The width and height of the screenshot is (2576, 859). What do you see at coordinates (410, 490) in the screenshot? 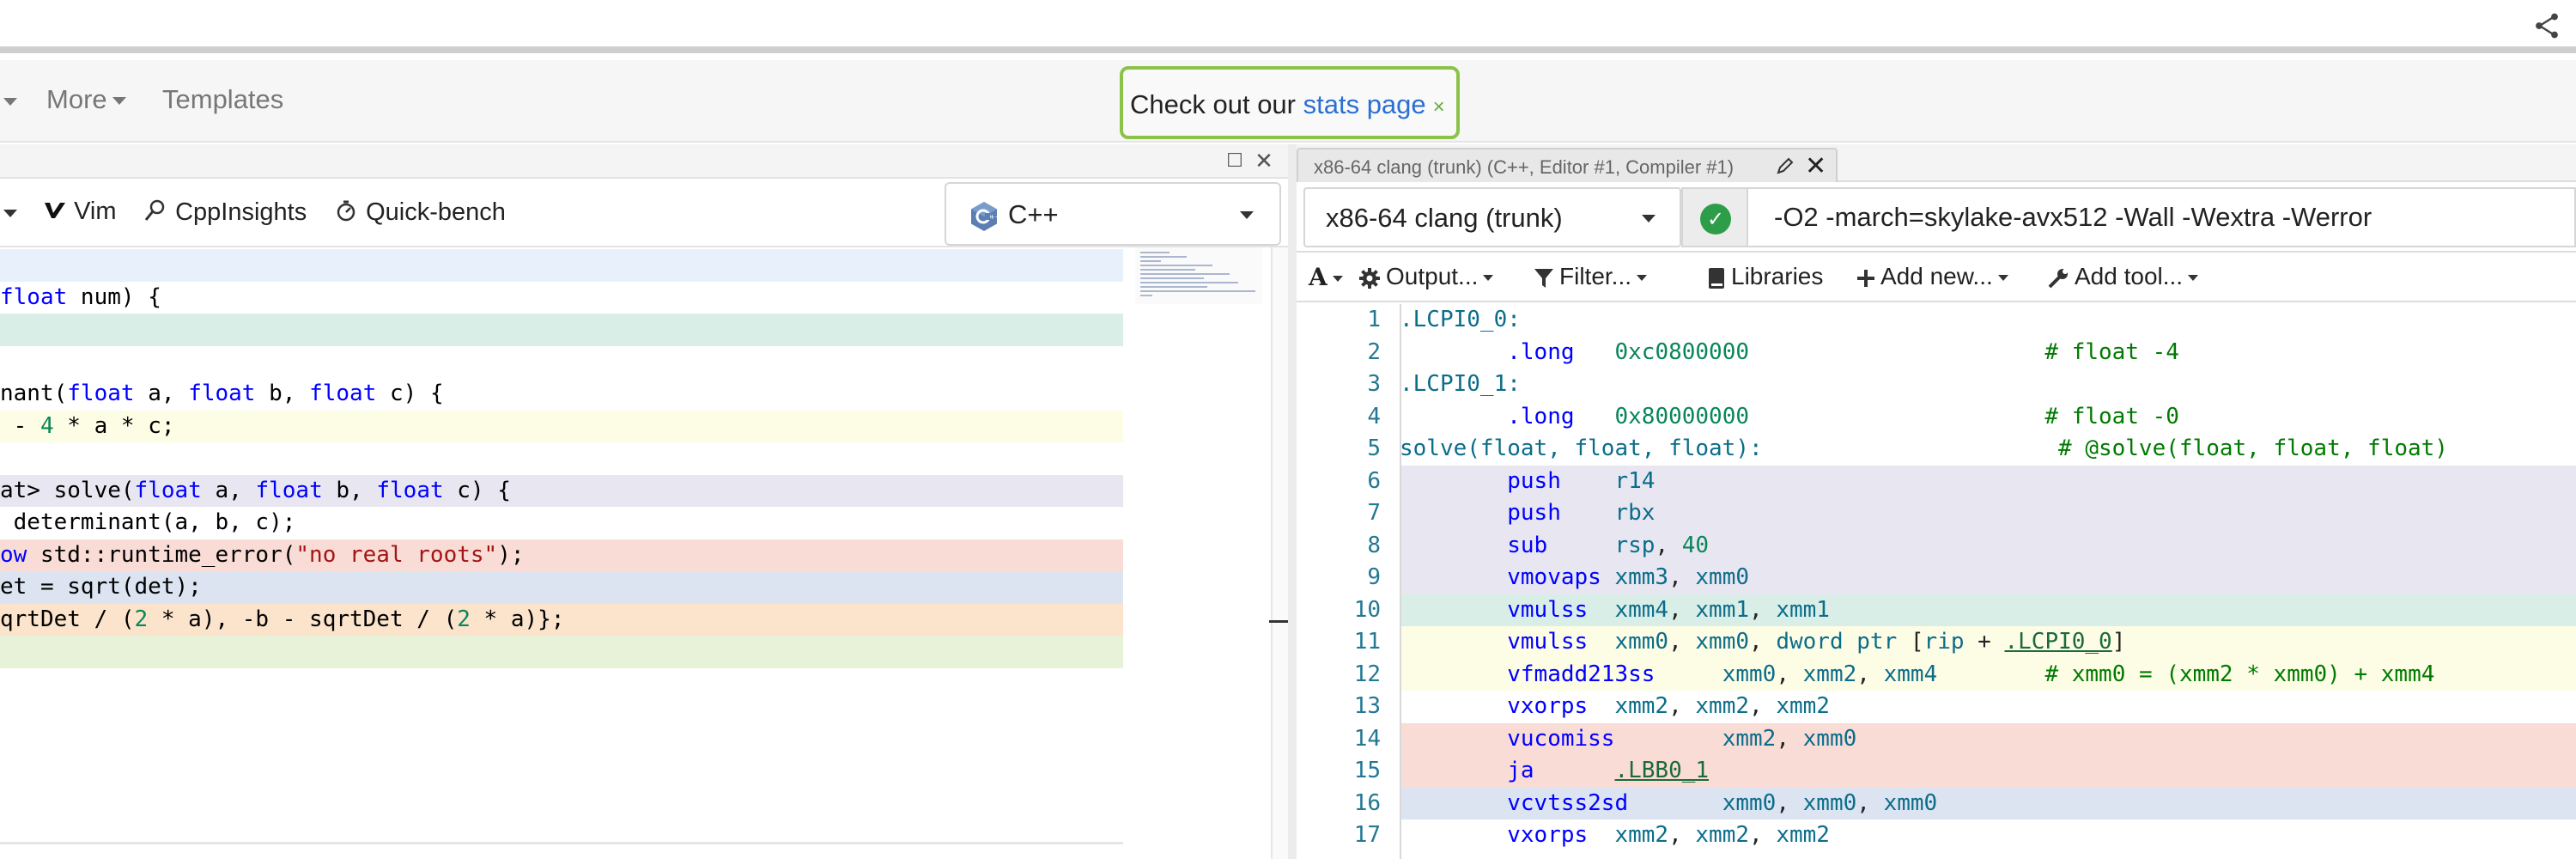
I see `code-token: float` at bounding box center [410, 490].